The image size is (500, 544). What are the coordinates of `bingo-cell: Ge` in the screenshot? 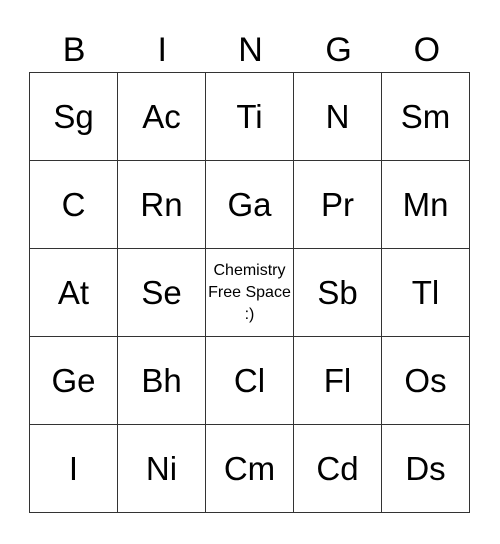 It's located at (73, 380).